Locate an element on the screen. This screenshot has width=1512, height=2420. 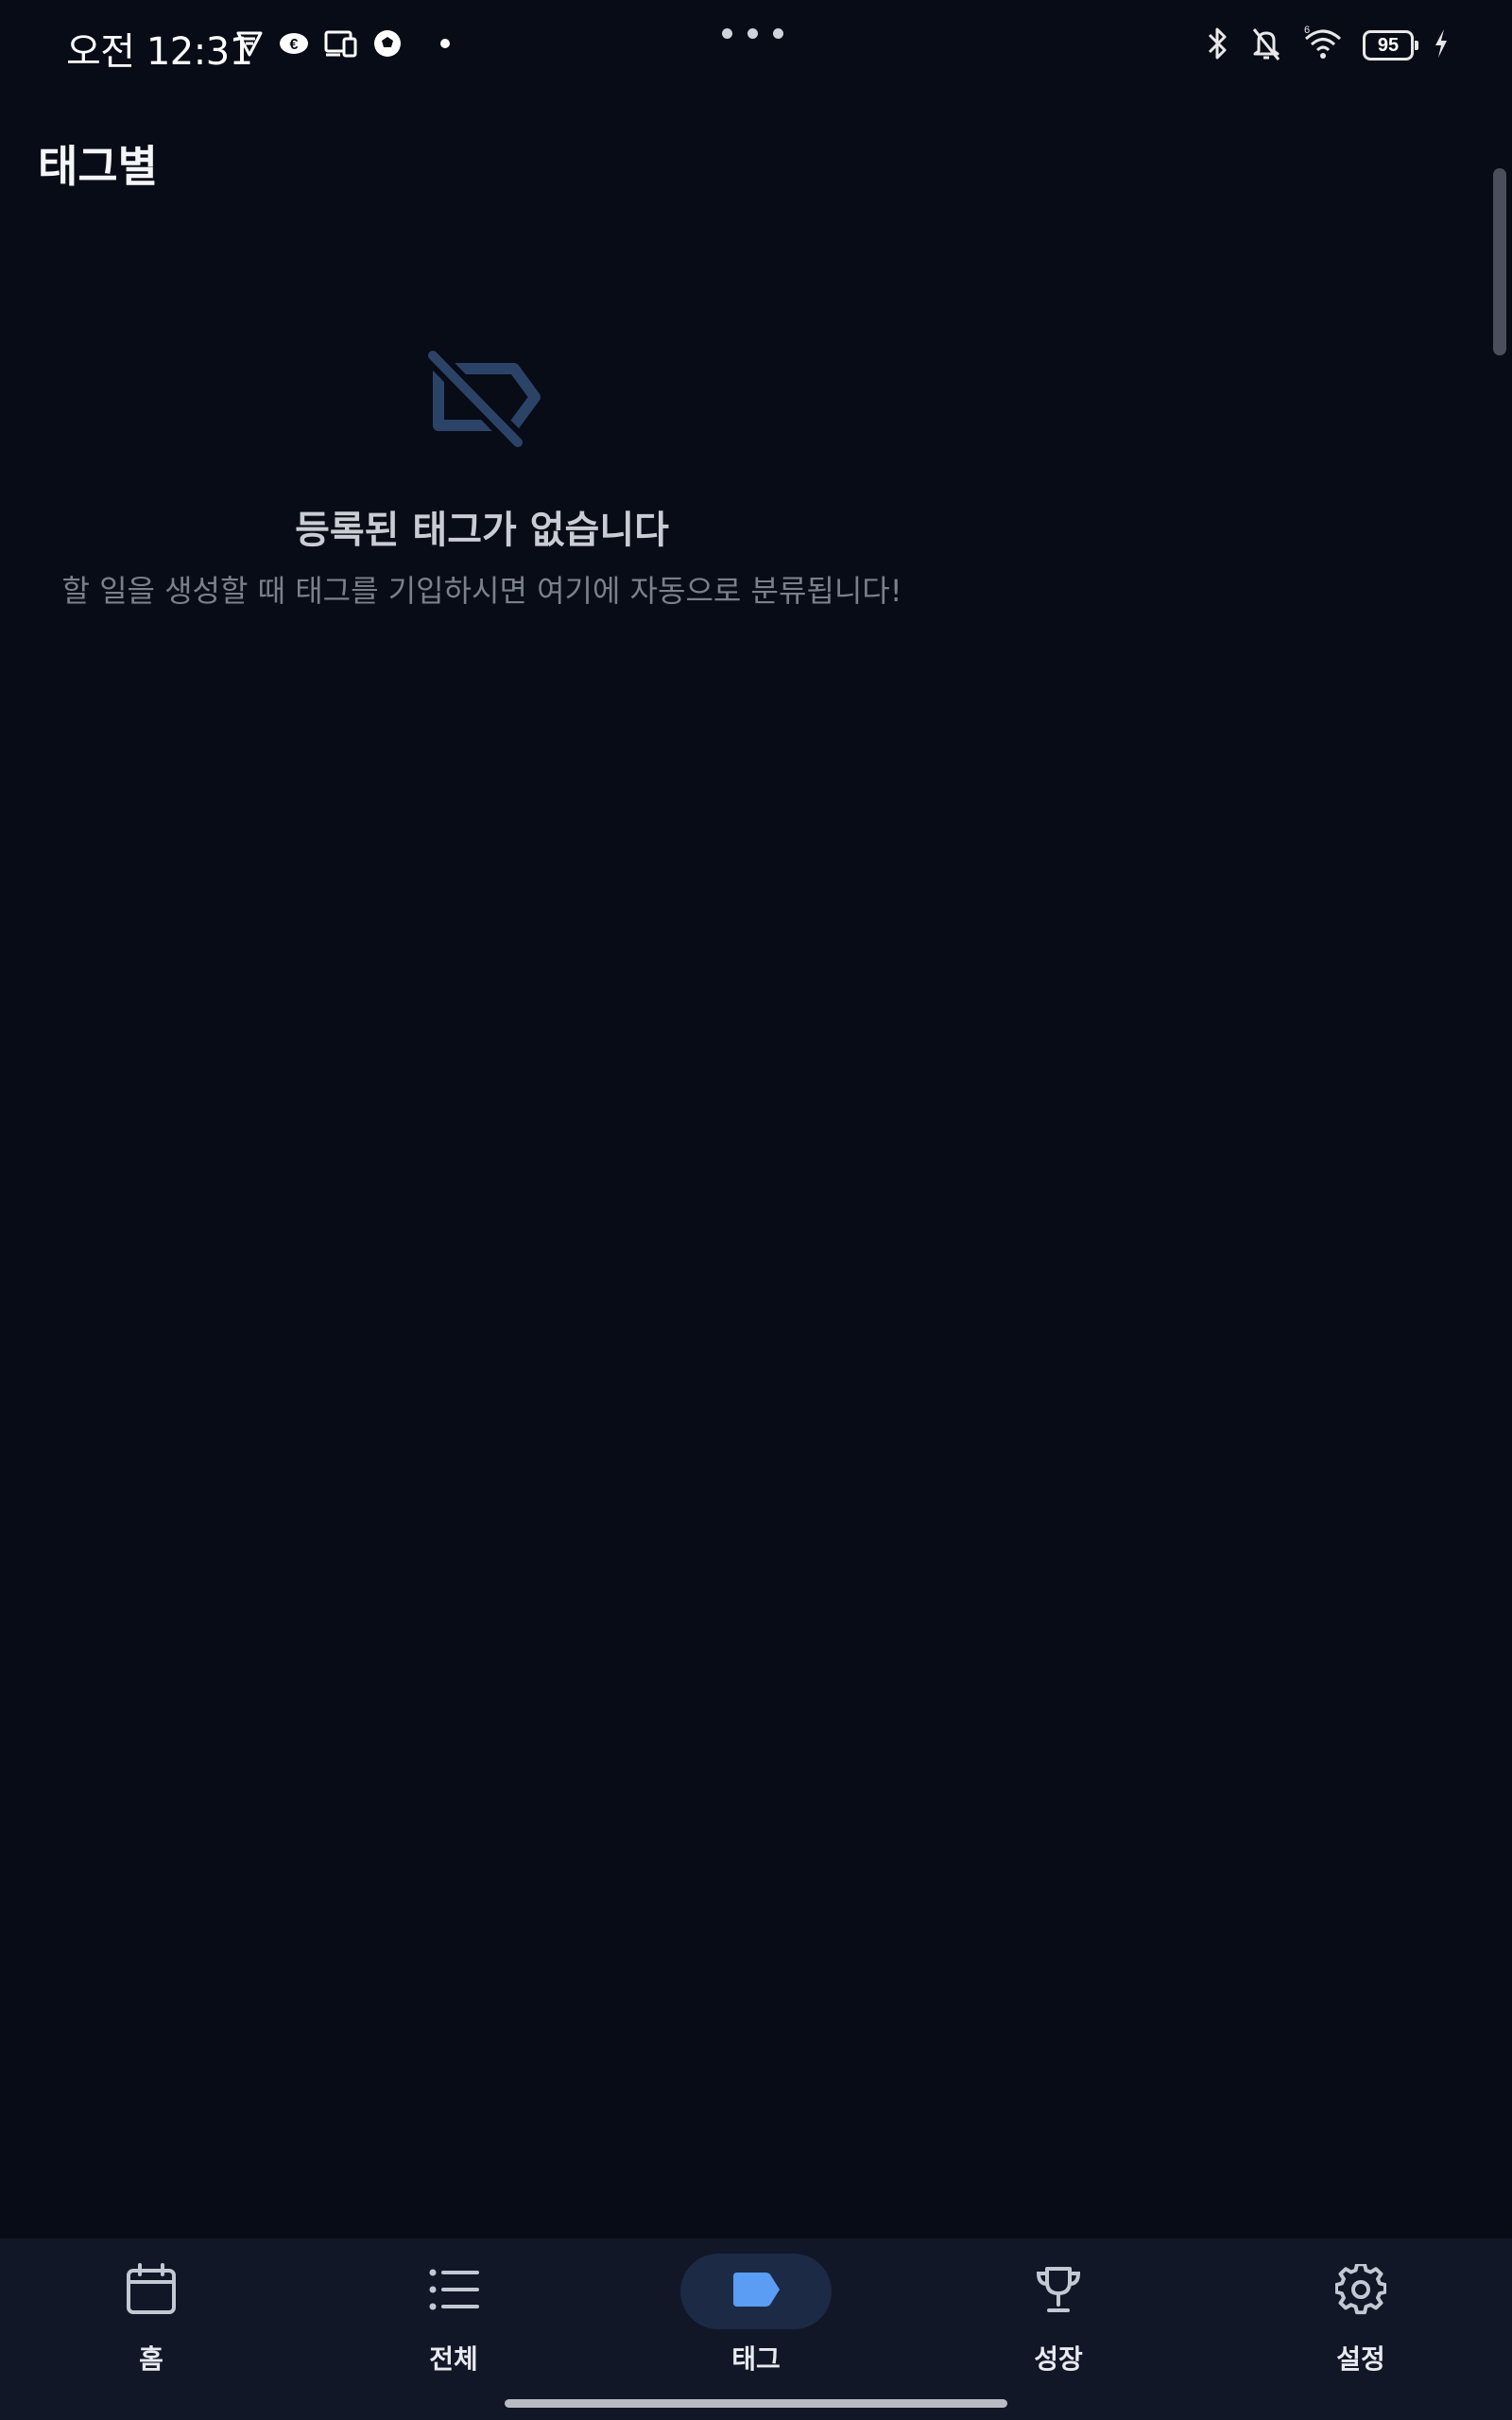
svg-text: 6 is located at coordinates (1307, 30).